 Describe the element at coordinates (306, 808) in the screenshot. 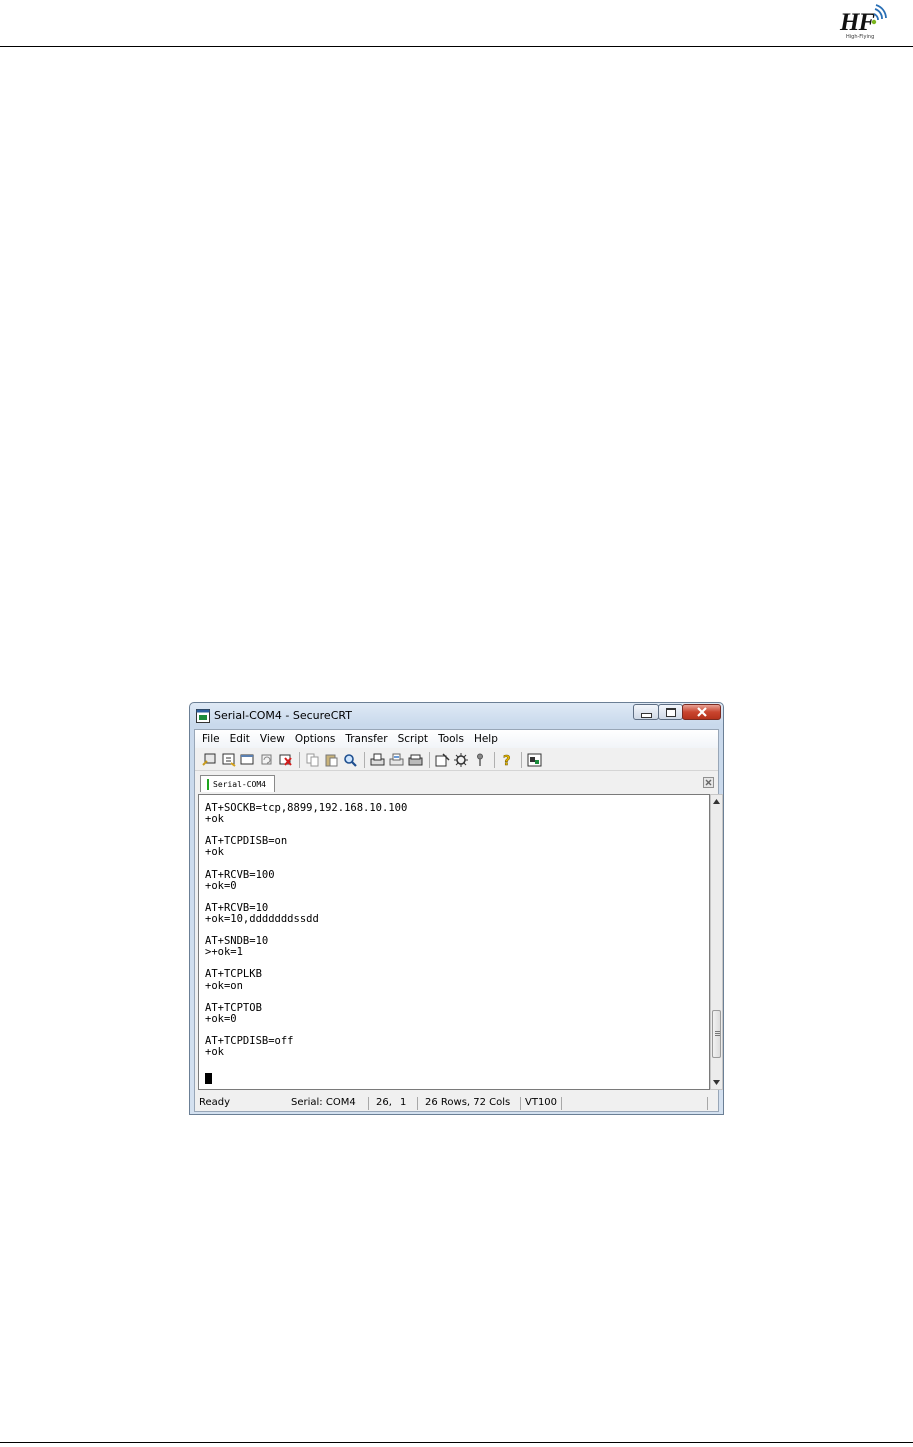

I see `terminal-line: AT+SOCKB=tcp,8899,192.168.10.100` at that location.